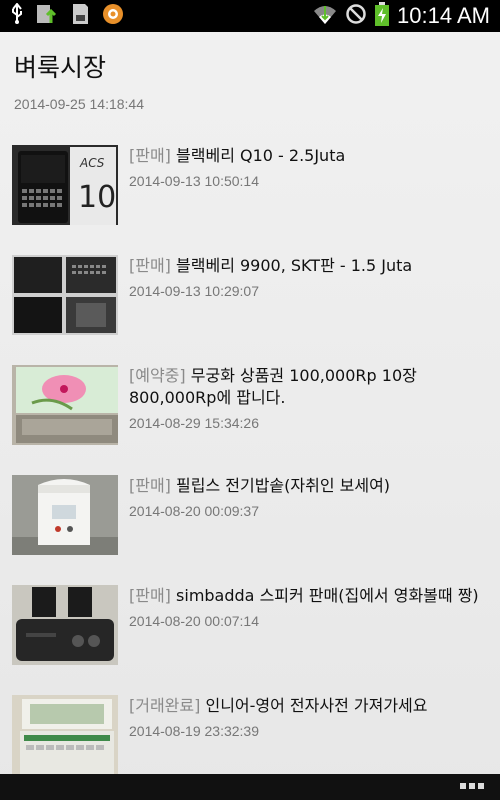 The width and height of the screenshot is (500, 800). What do you see at coordinates (65, 735) in the screenshot?
I see `electronic-dictionary-photo` at bounding box center [65, 735].